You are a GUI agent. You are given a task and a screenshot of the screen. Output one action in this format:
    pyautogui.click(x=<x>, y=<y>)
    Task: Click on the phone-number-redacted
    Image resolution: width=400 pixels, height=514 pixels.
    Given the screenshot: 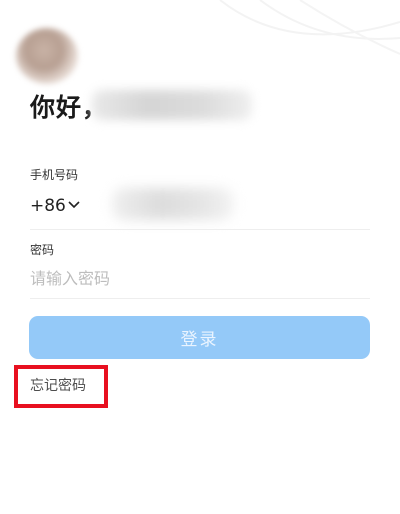 What is the action you would take?
    pyautogui.click(x=173, y=204)
    